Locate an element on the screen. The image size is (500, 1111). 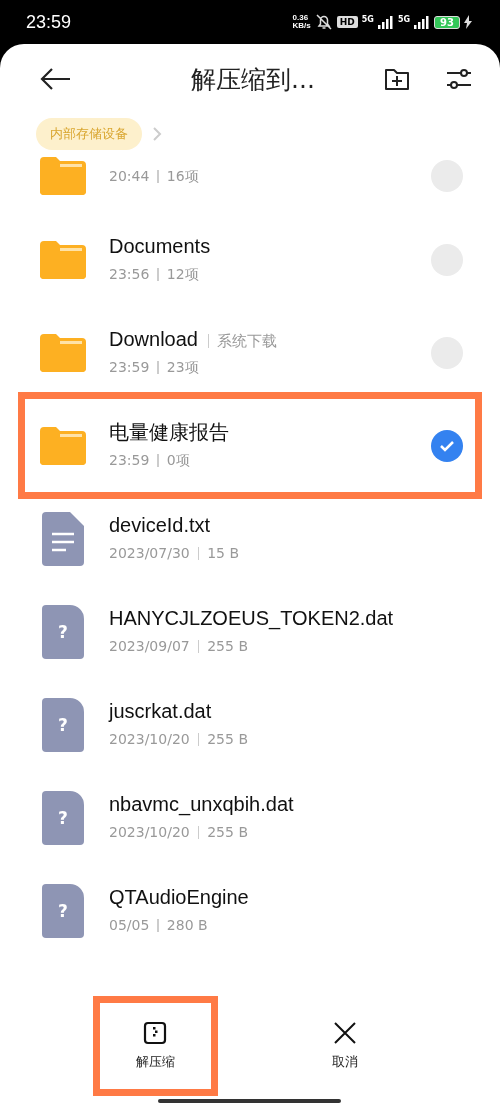
file-row: deviceId.txt 2023/07/30 15 B is located at coordinates (250, 538).